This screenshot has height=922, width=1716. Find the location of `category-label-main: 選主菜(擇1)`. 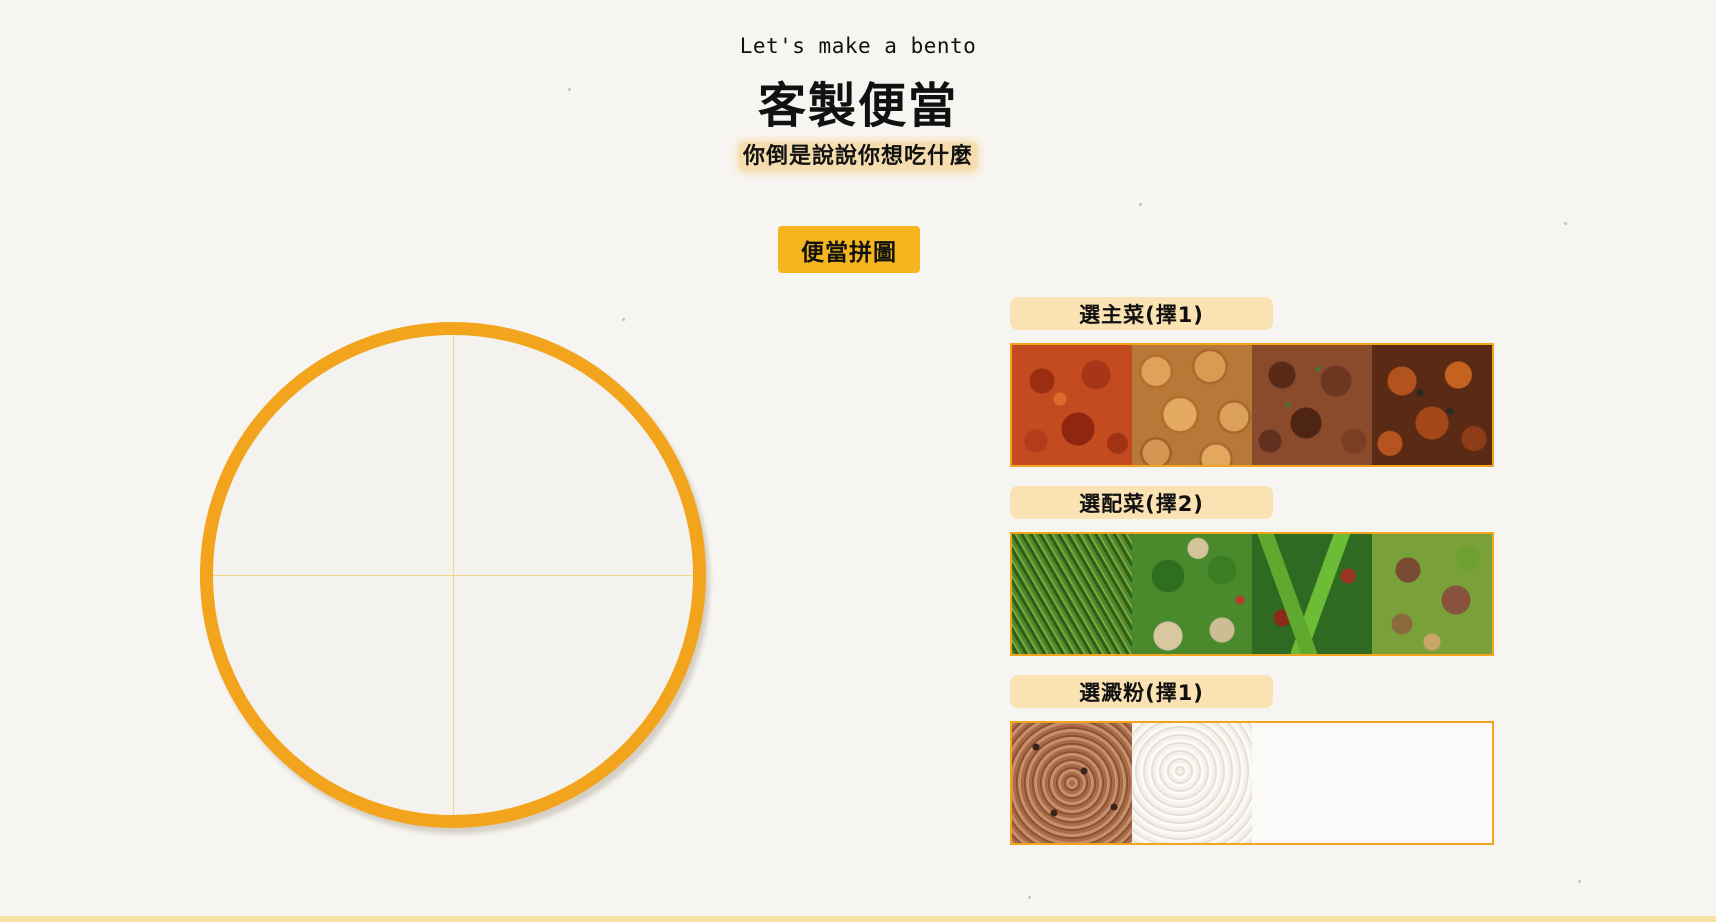

category-label-main: 選主菜(擇1) is located at coordinates (1141, 313).